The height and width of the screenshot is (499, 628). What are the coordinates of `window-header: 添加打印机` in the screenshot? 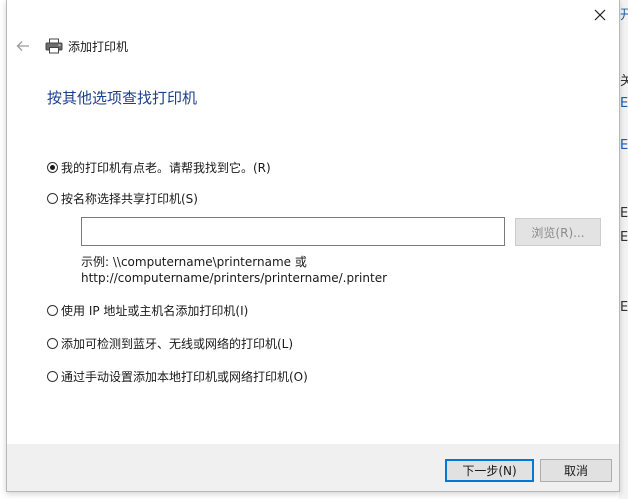 It's located at (71, 46).